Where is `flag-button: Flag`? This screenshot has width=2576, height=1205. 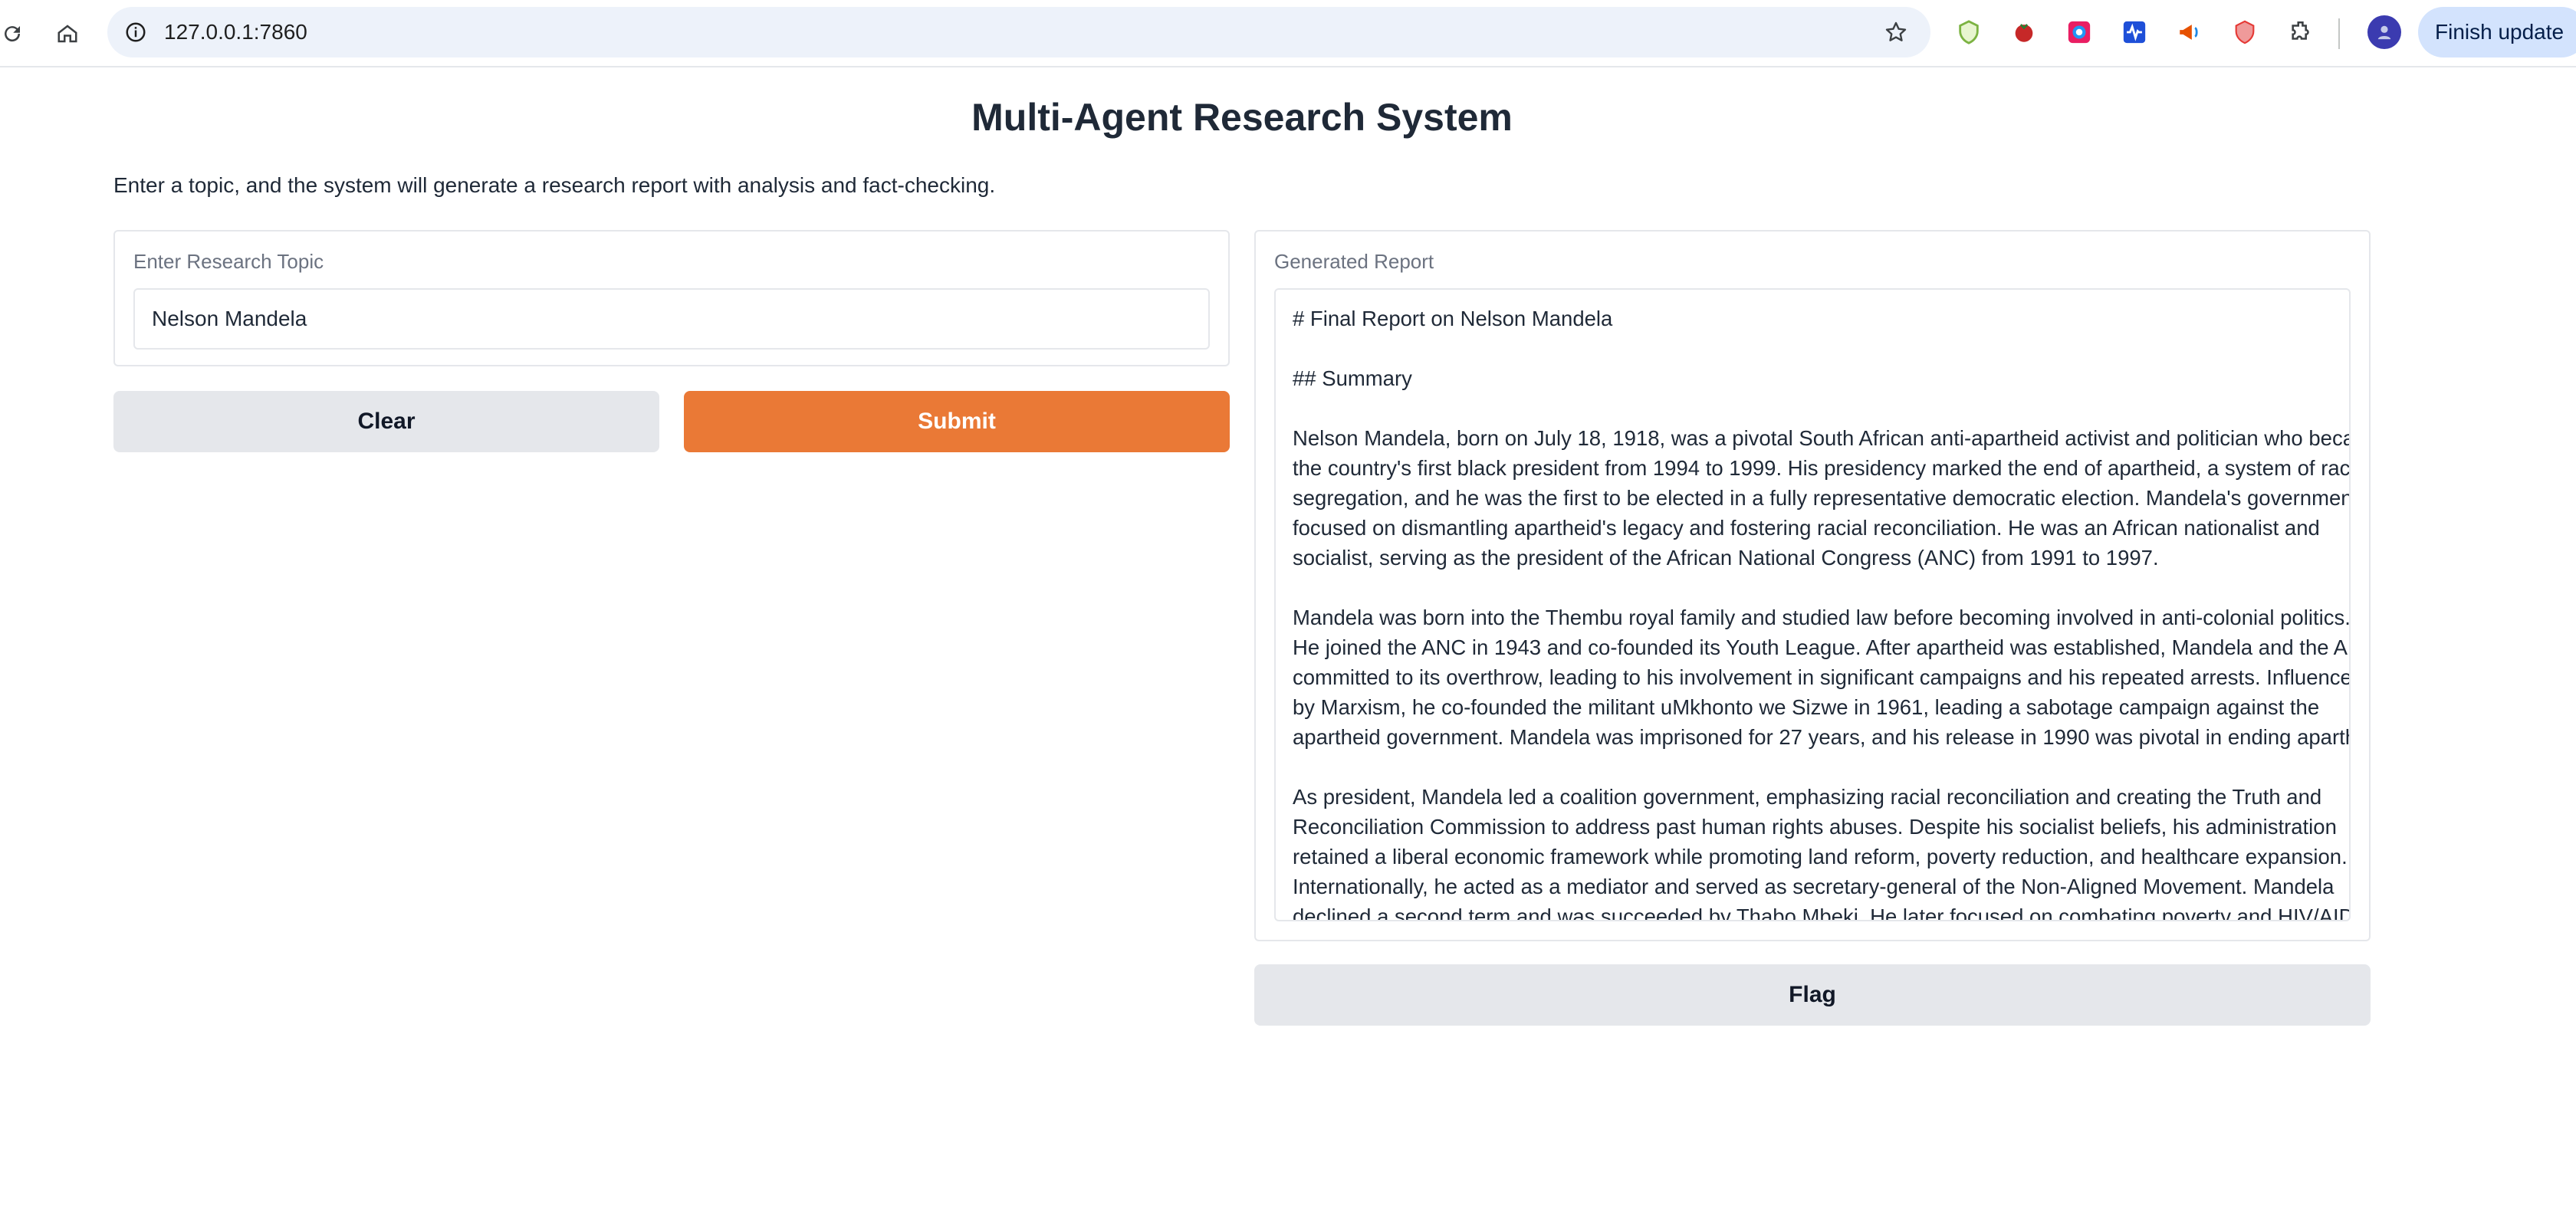
flag-button: Flag is located at coordinates (1812, 995).